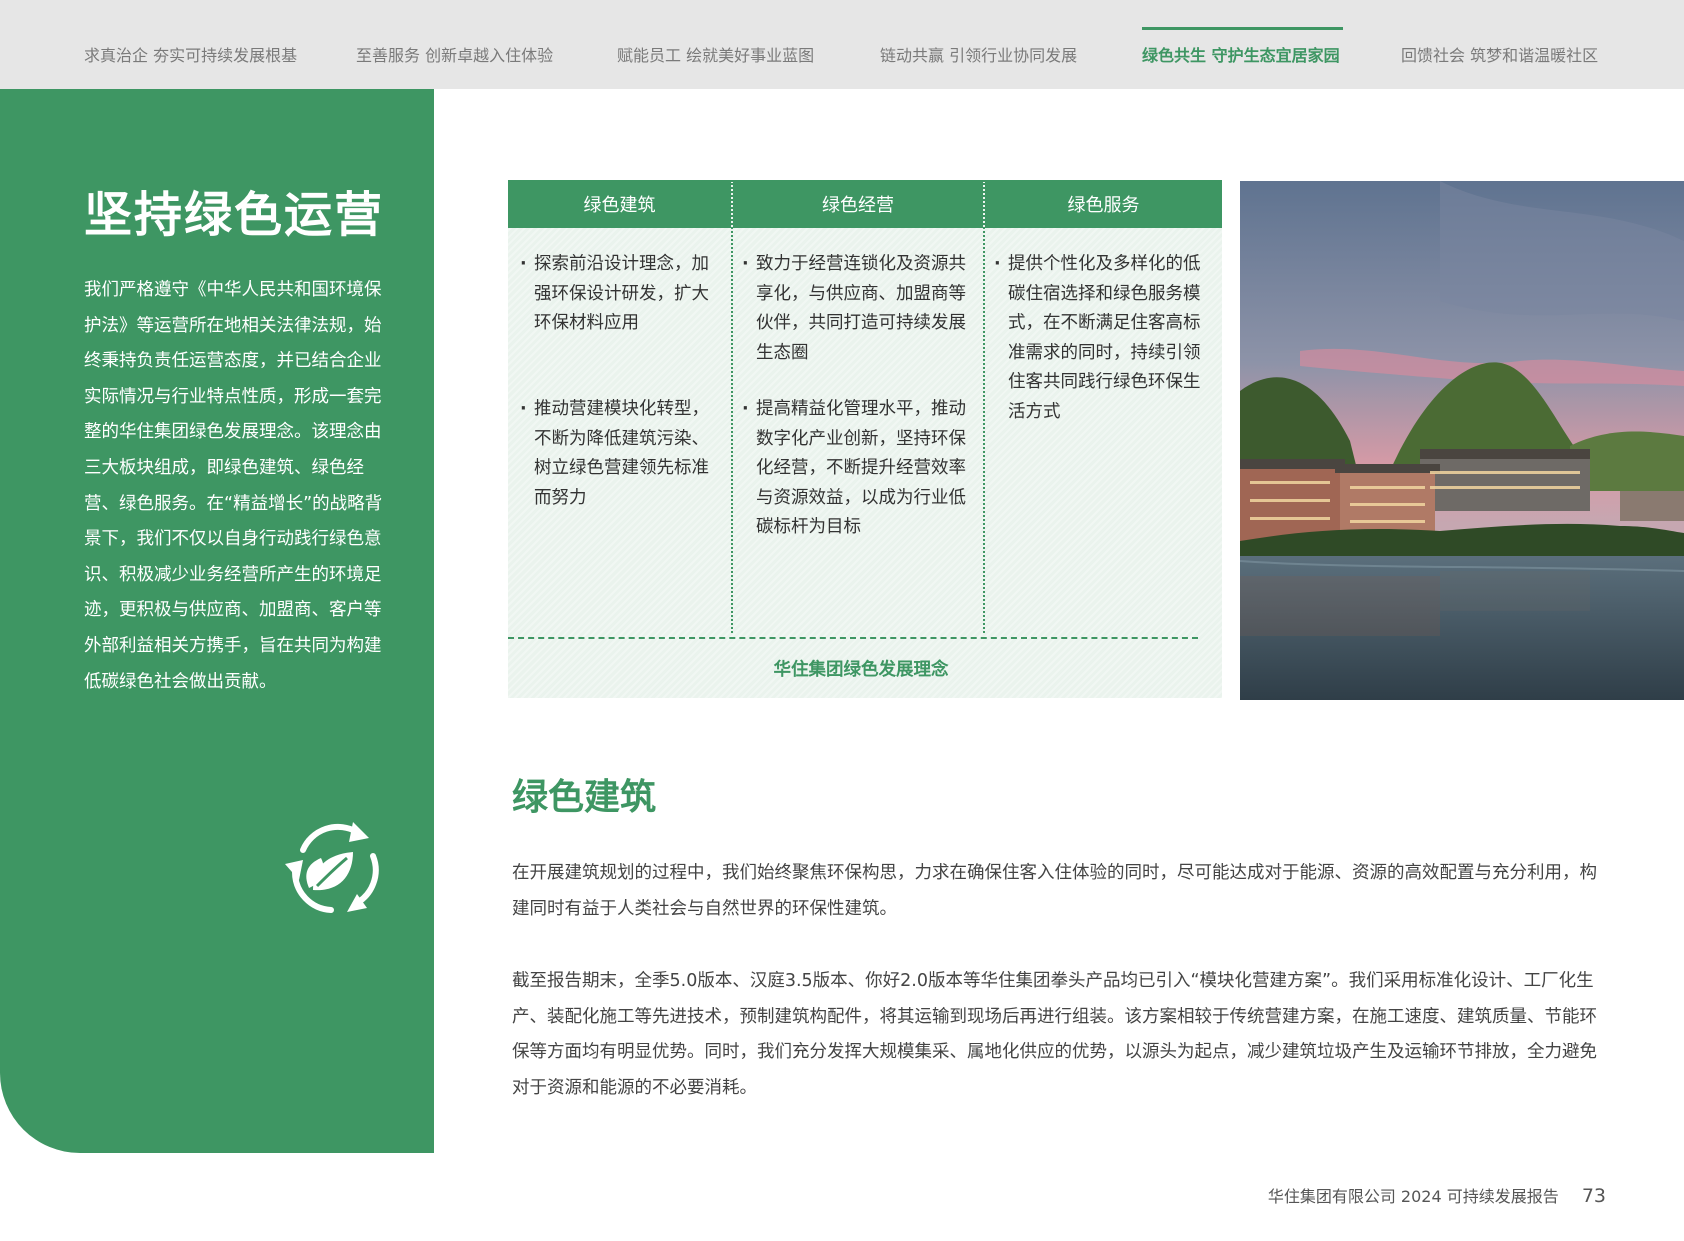 The width and height of the screenshot is (1684, 1241). Describe the element at coordinates (622, 322) in the screenshot. I see `list-item: 探索前沿设计理念，加强环保设计研发，扩大环保材料应用` at that location.